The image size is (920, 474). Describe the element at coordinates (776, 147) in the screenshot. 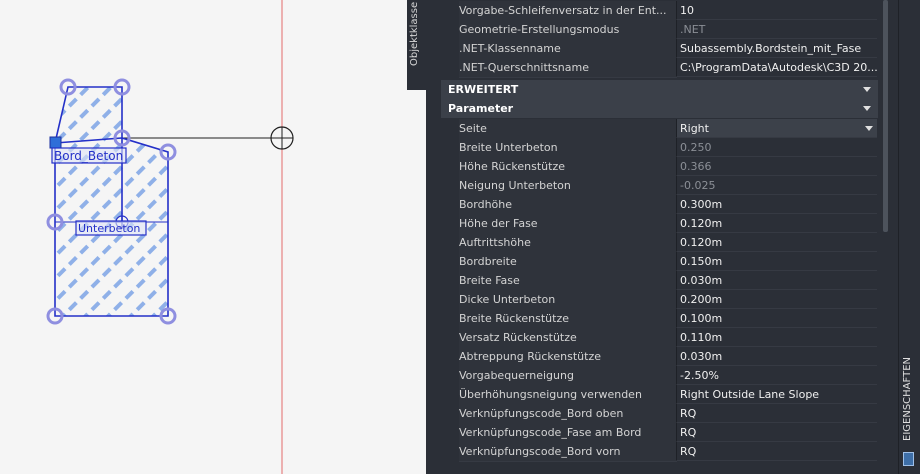

I see `property-value: 0.250` at that location.